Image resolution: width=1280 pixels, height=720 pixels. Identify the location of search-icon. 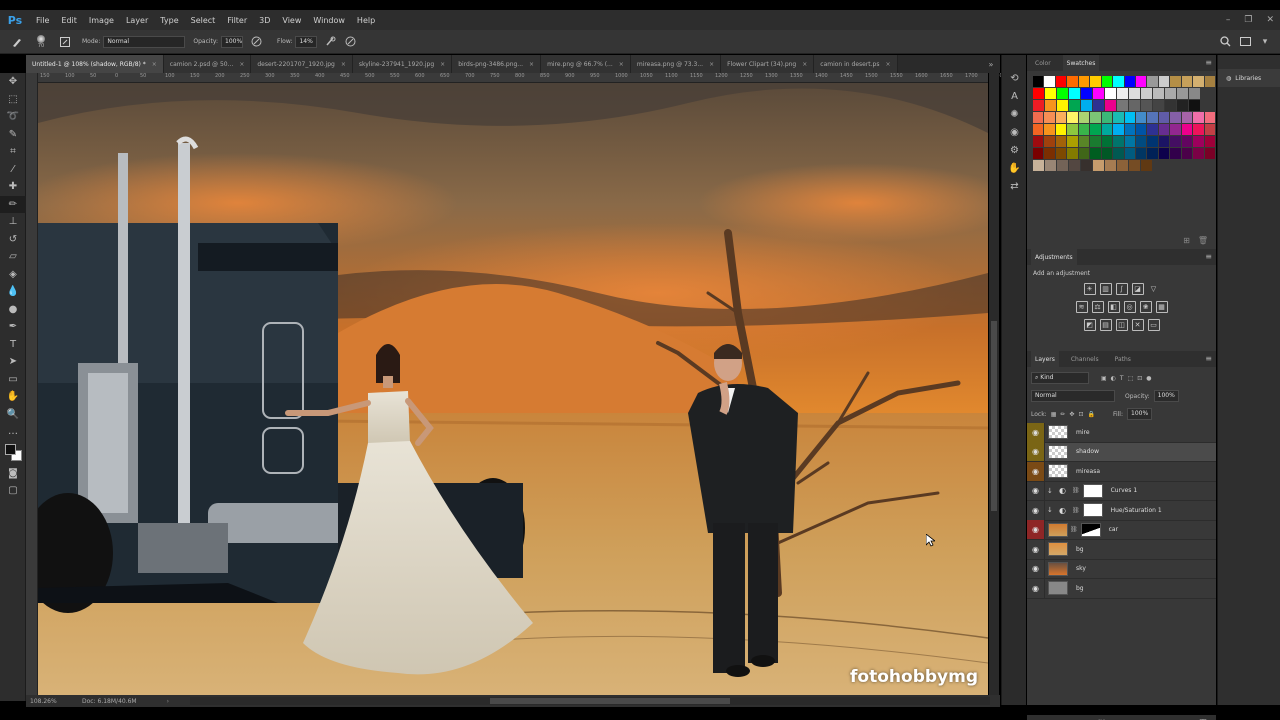
(1225, 42).